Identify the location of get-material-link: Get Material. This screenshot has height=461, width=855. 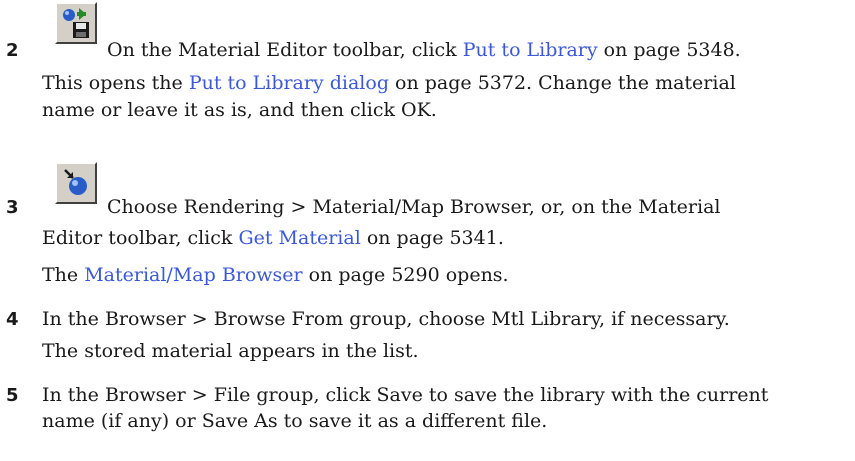
(299, 238).